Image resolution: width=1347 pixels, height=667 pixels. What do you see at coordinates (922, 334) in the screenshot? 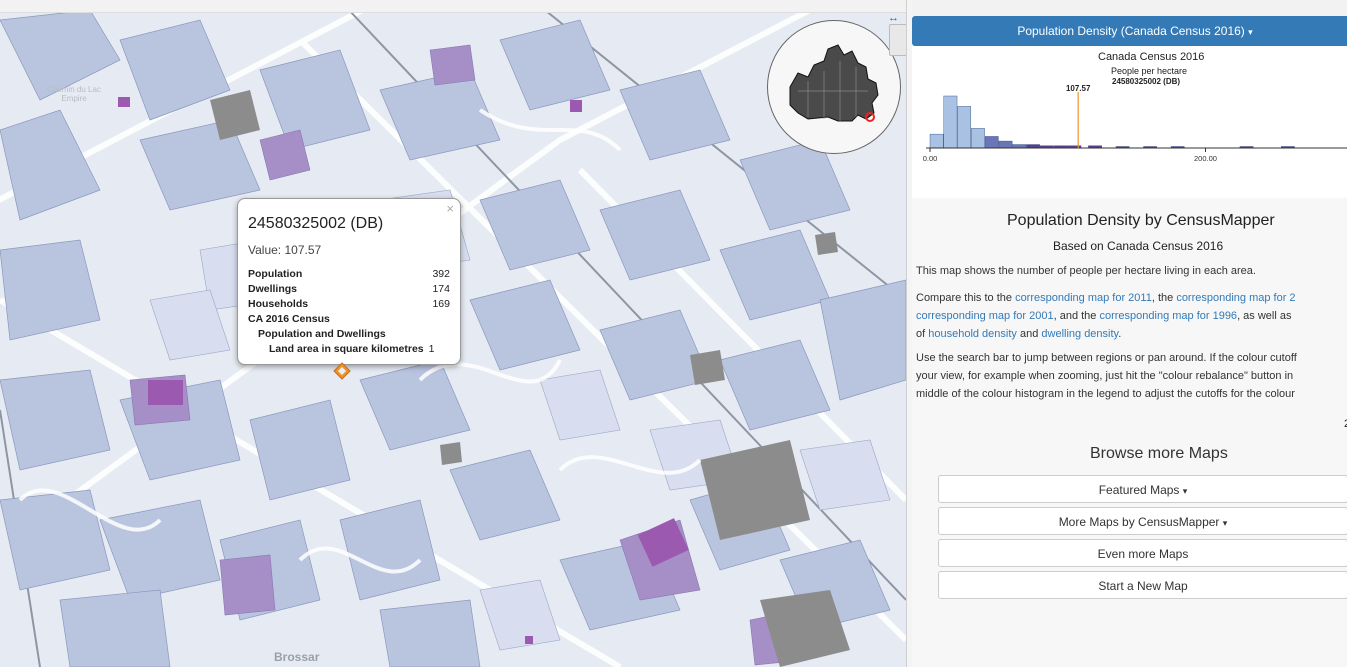
I see `text: of` at bounding box center [922, 334].